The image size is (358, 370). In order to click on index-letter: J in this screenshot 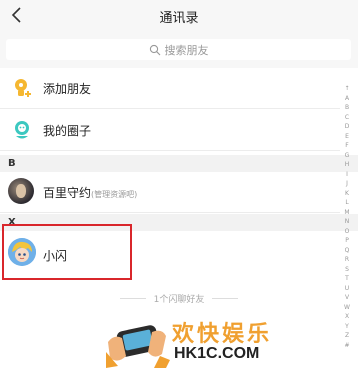, I will do `click(347, 184)`.